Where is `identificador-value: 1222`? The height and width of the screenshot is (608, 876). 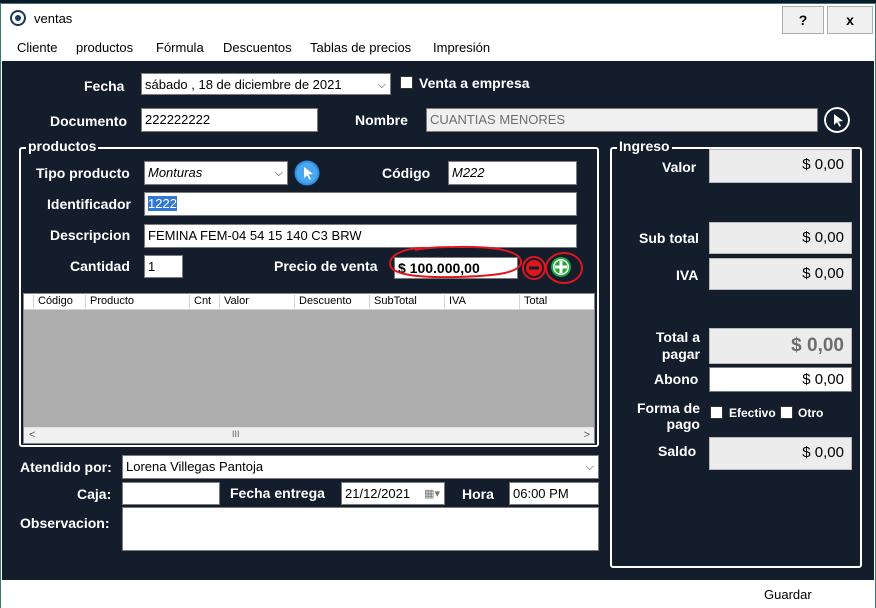
identificador-value: 1222 is located at coordinates (162, 203).